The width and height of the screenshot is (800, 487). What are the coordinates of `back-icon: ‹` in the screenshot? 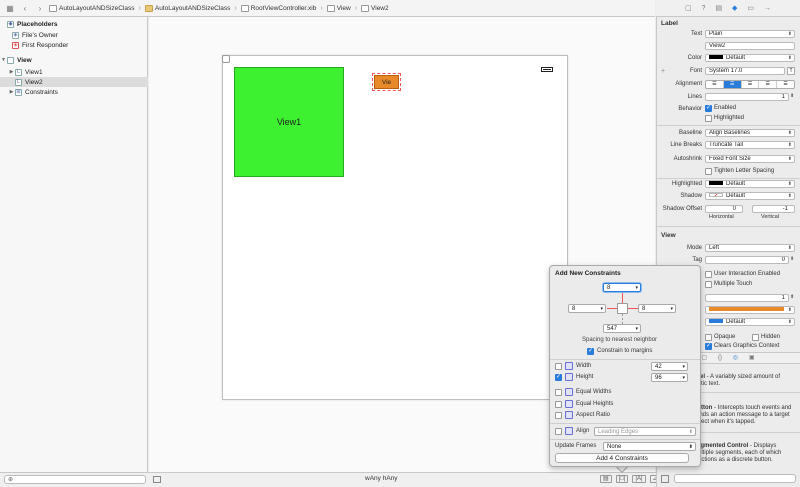 It's located at (25, 8).